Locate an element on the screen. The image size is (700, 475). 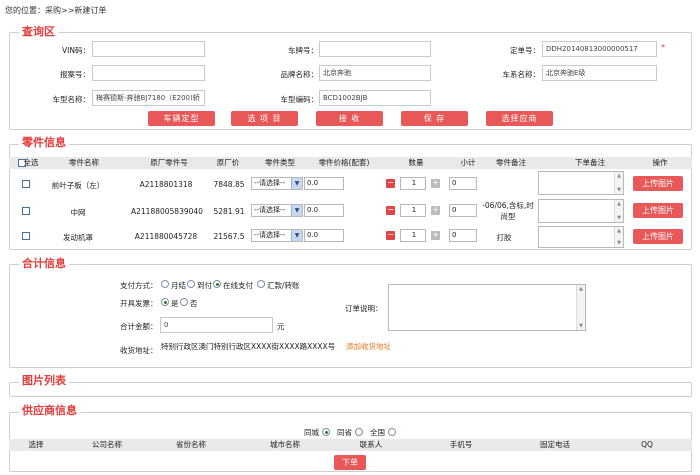
col-action: 操作 is located at coordinates (660, 162).